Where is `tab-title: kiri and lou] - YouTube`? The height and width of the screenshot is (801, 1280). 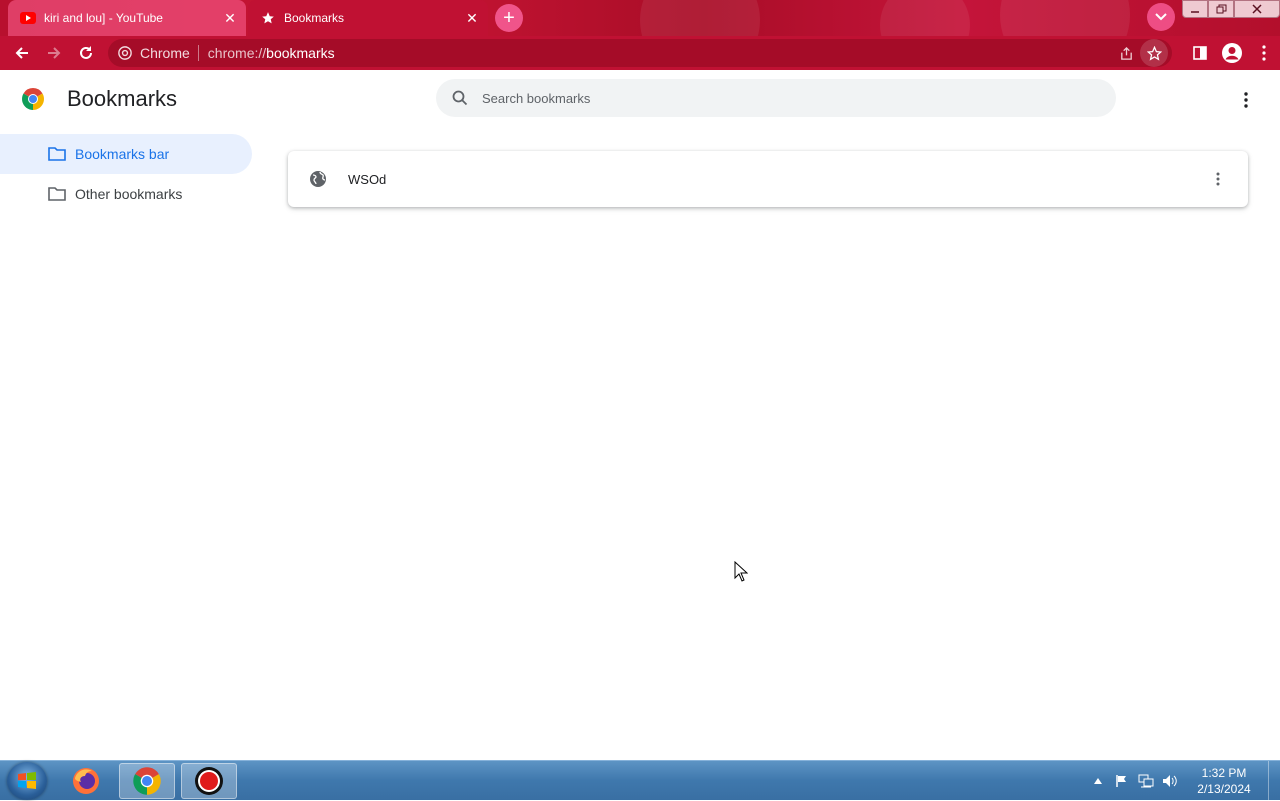
tab-title: kiri and lou] - YouTube is located at coordinates (103, 18).